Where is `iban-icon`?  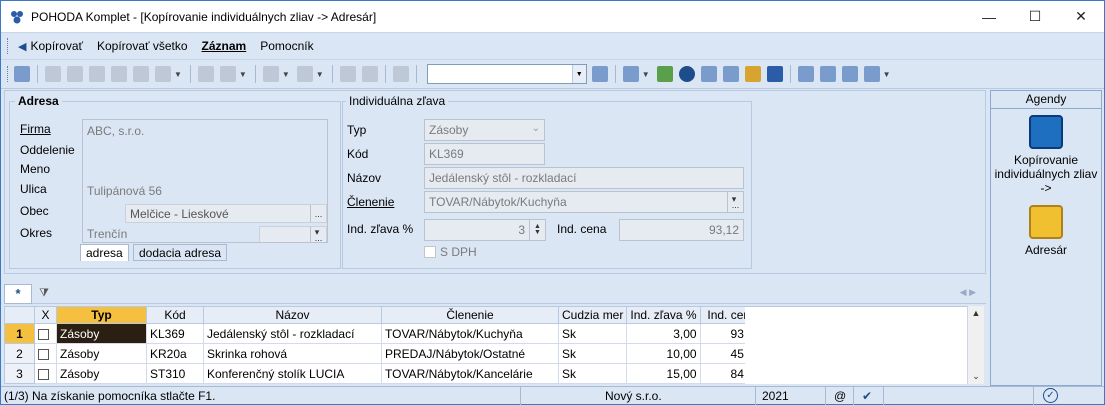
iban-icon is located at coordinates (774, 74).